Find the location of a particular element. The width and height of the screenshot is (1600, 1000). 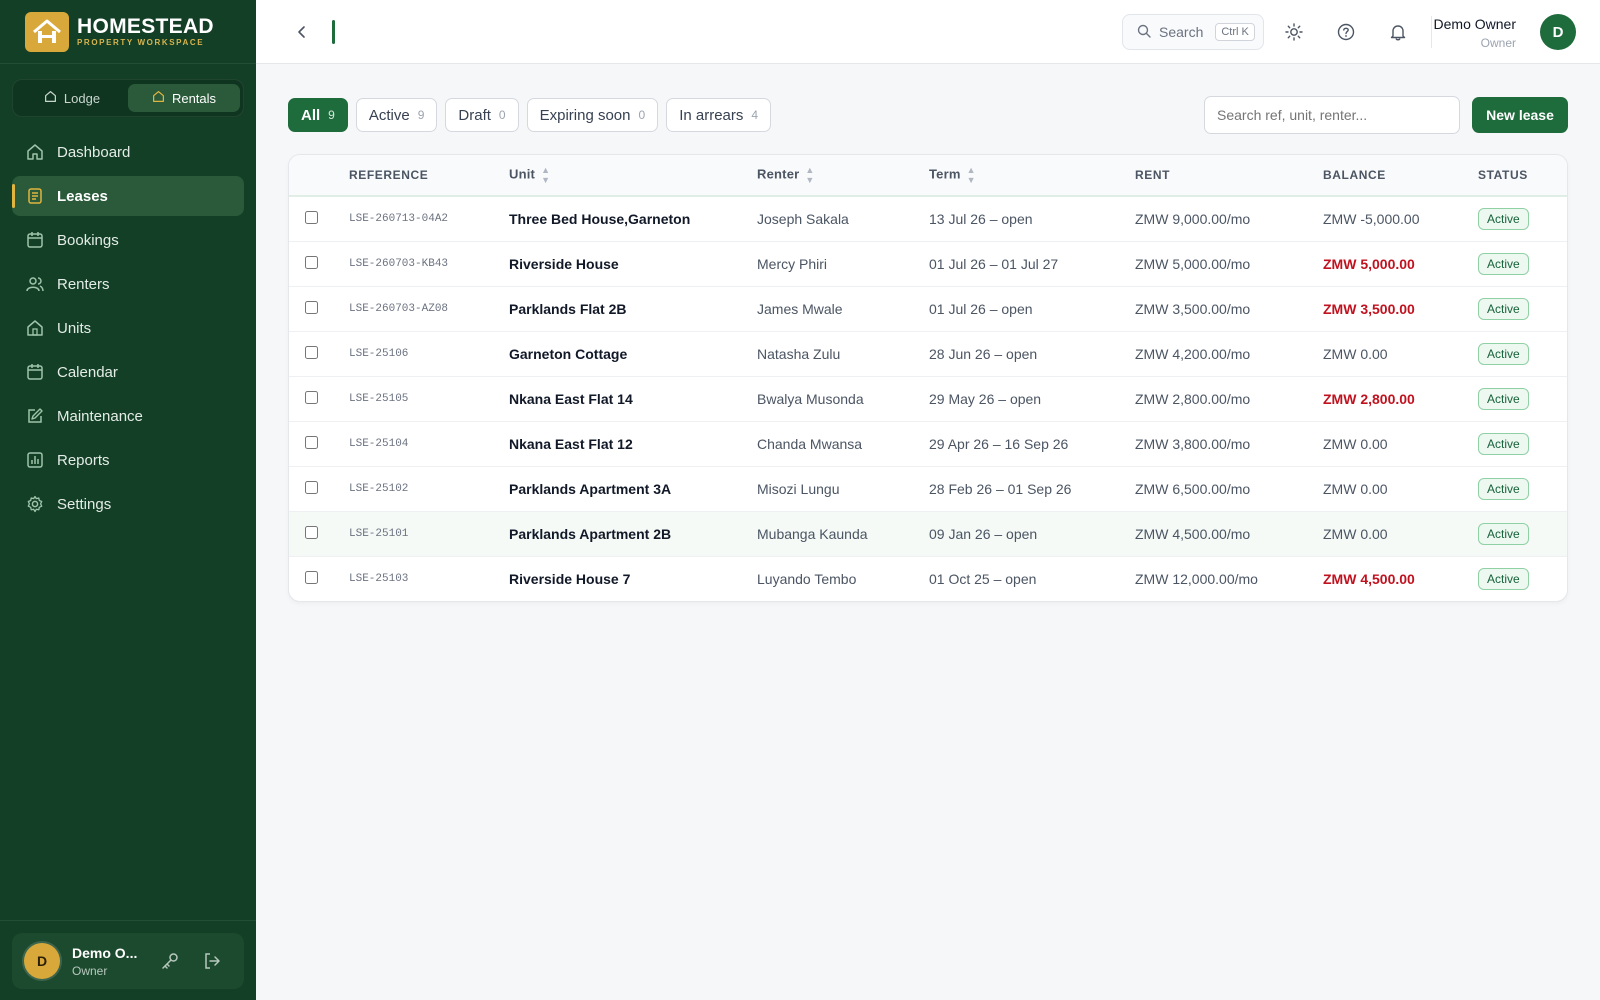

chart-icon is located at coordinates (35, 460).